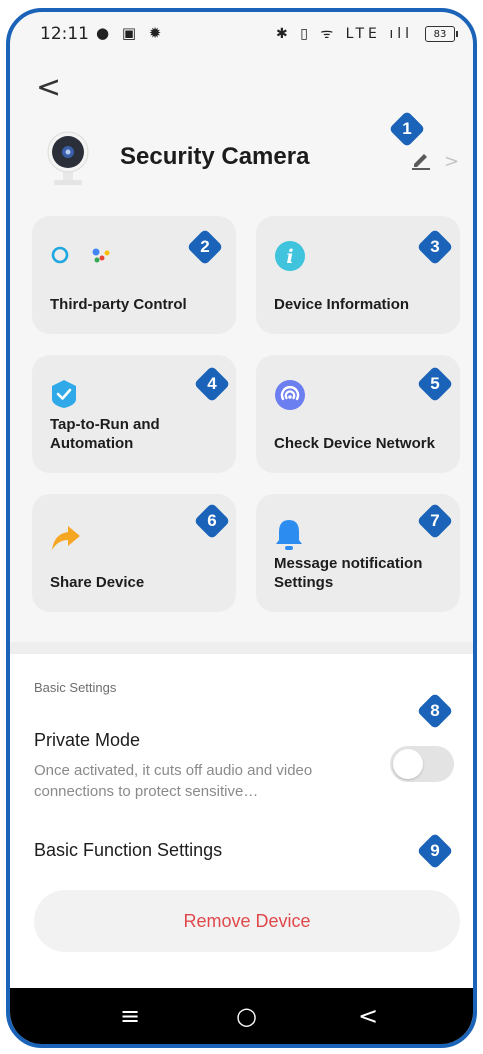  What do you see at coordinates (212, 521) in the screenshot?
I see `callout-badge-6: 6` at bounding box center [212, 521].